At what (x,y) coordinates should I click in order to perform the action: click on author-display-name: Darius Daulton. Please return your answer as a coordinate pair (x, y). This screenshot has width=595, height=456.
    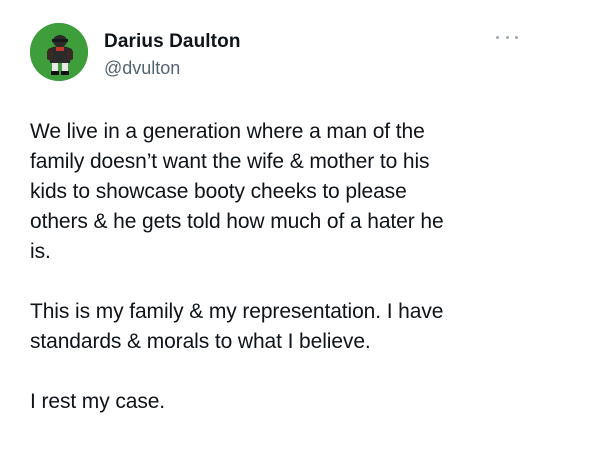
    Looking at the image, I should click on (172, 42).